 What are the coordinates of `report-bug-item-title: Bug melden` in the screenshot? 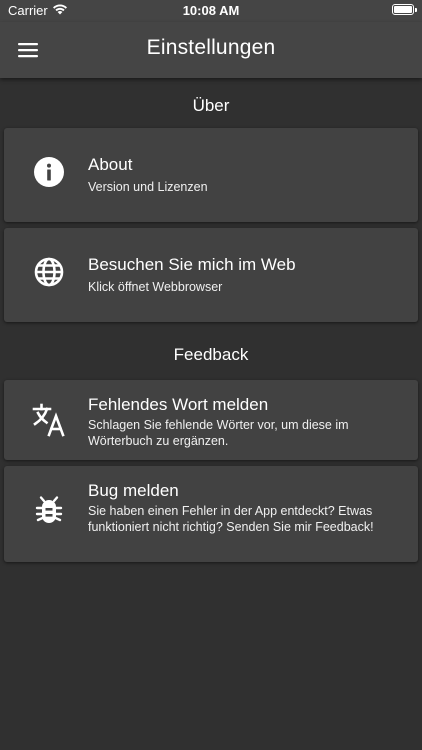 It's located at (133, 490).